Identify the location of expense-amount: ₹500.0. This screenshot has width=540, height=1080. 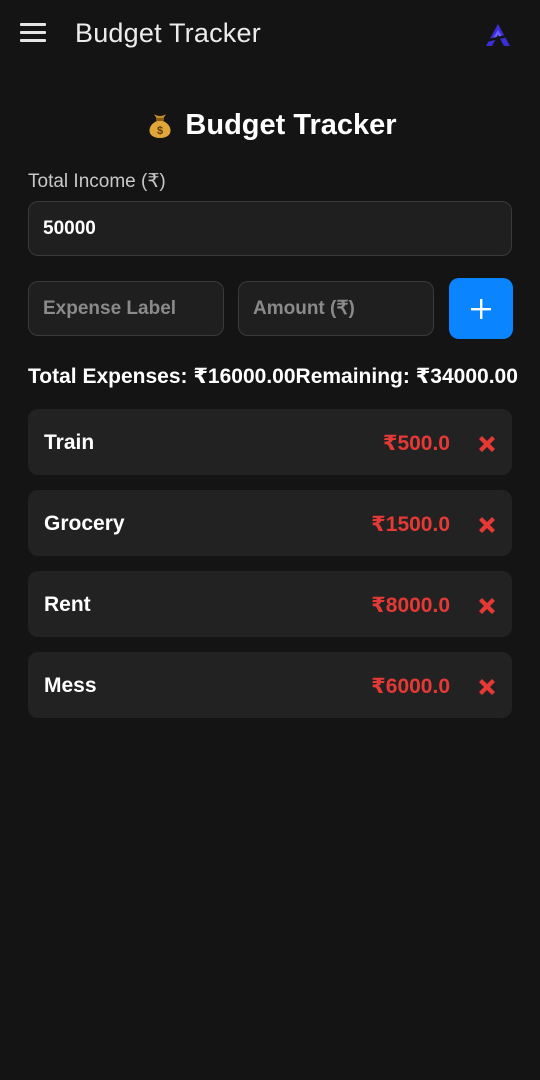
(416, 443).